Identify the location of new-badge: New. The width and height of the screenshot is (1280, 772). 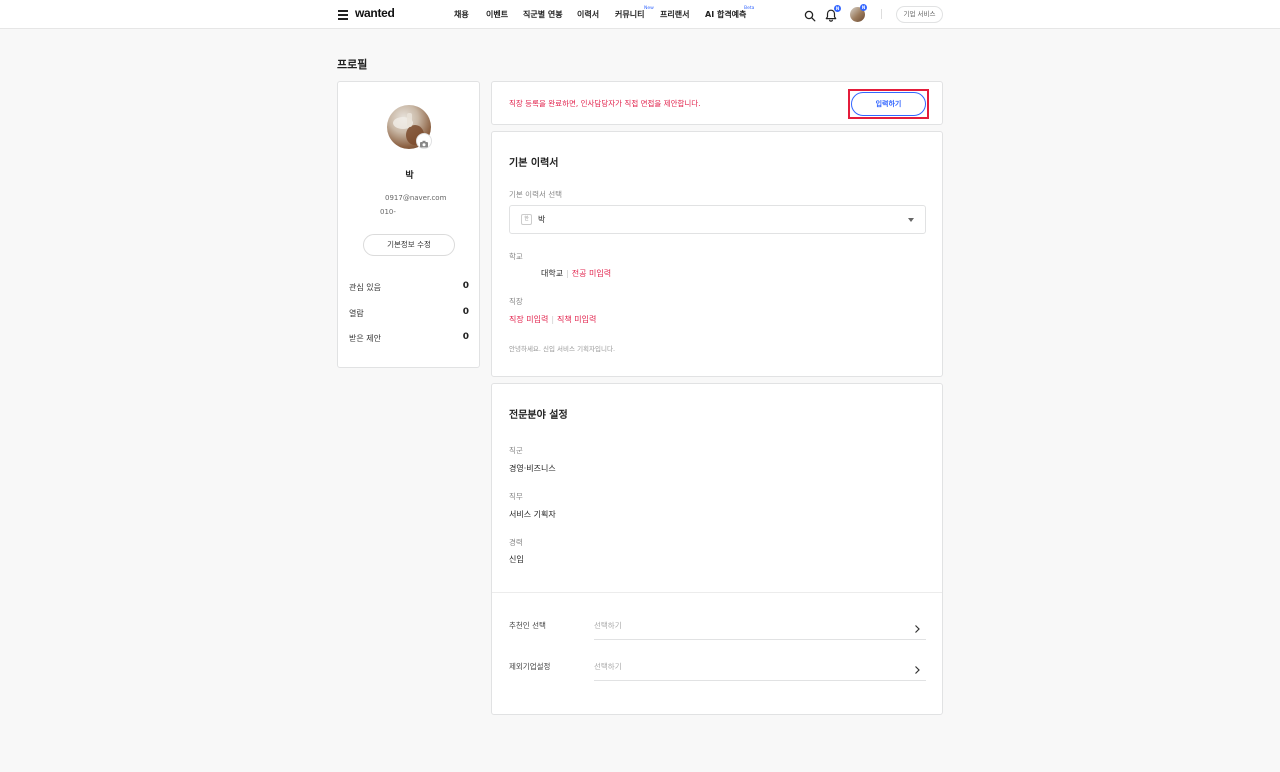
(649, 8).